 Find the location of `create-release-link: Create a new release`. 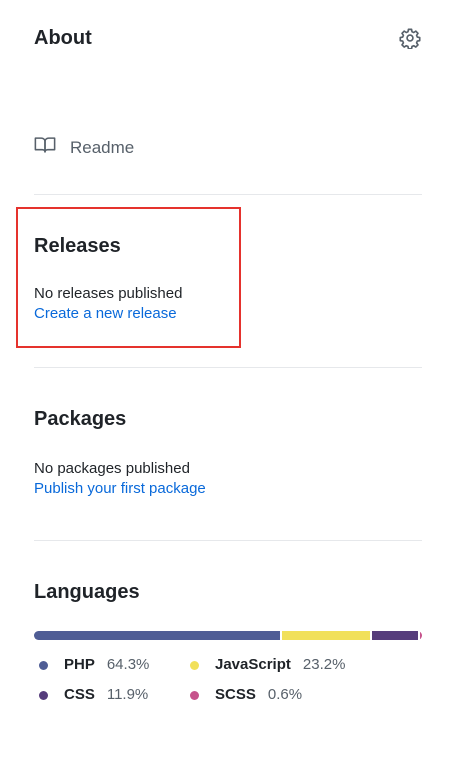

create-release-link: Create a new release is located at coordinates (105, 314).